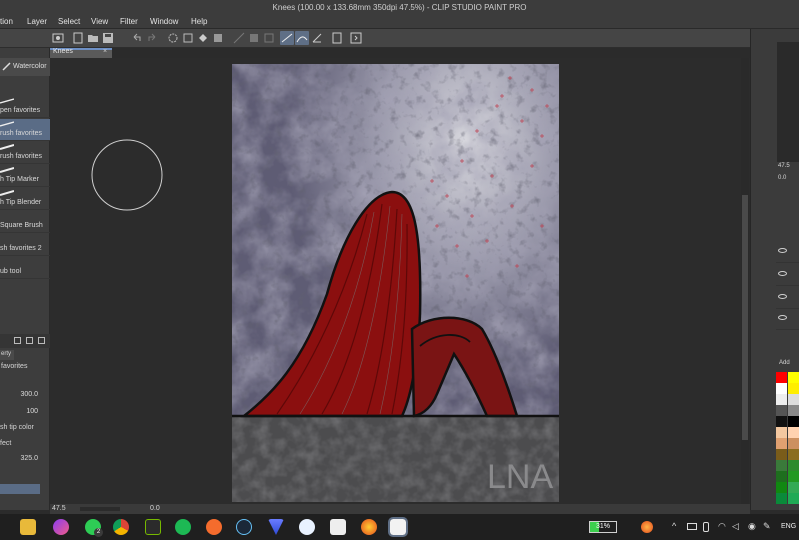  I want to click on density-row: 325.0, so click(25, 460).